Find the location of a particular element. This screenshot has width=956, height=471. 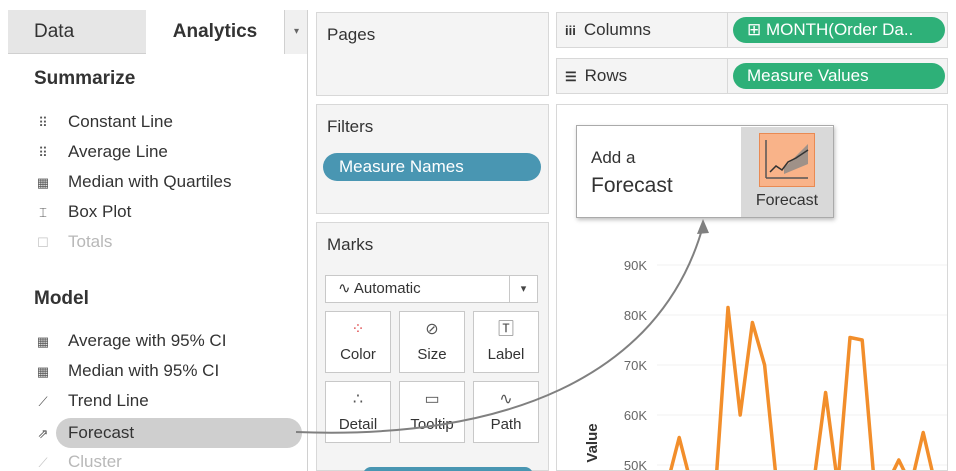

size-label: Size is located at coordinates (432, 354).